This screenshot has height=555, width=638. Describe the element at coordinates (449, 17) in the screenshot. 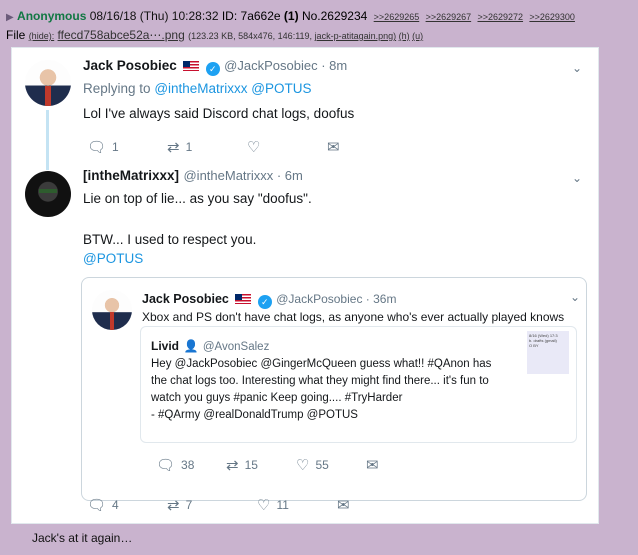

I see `reply-link: >>2629267` at that location.